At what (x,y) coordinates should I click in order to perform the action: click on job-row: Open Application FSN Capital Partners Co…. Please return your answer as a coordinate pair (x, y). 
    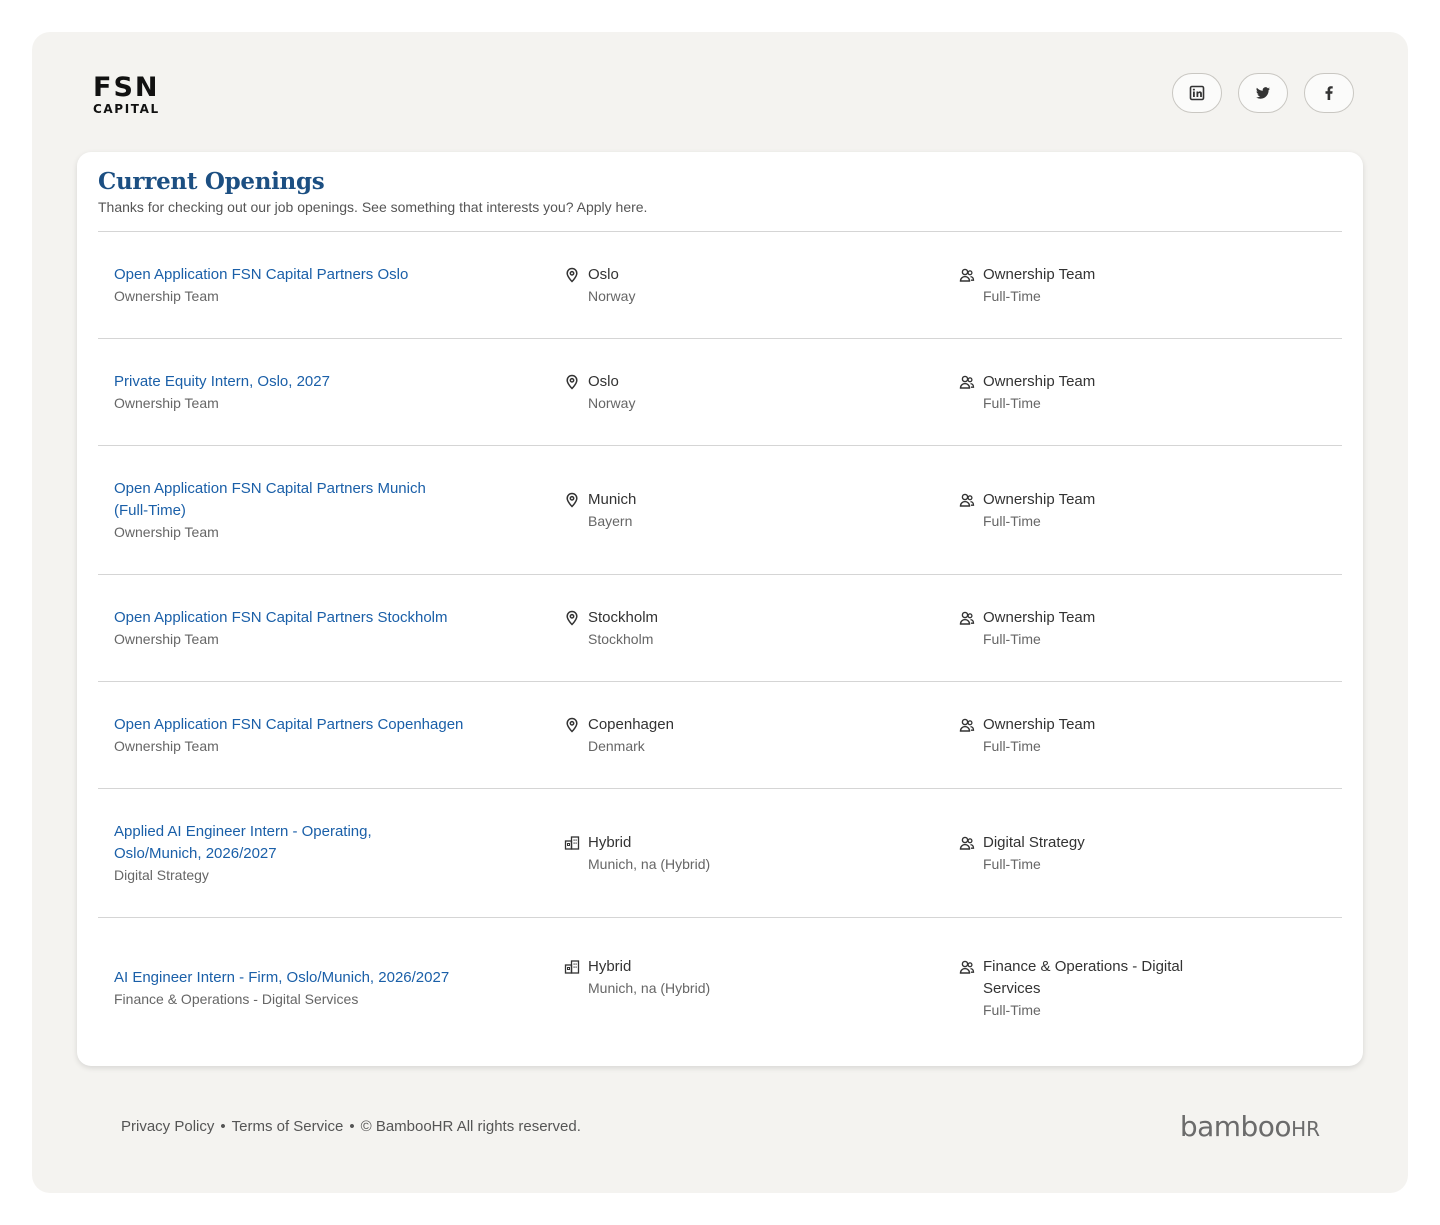
    Looking at the image, I should click on (720, 735).